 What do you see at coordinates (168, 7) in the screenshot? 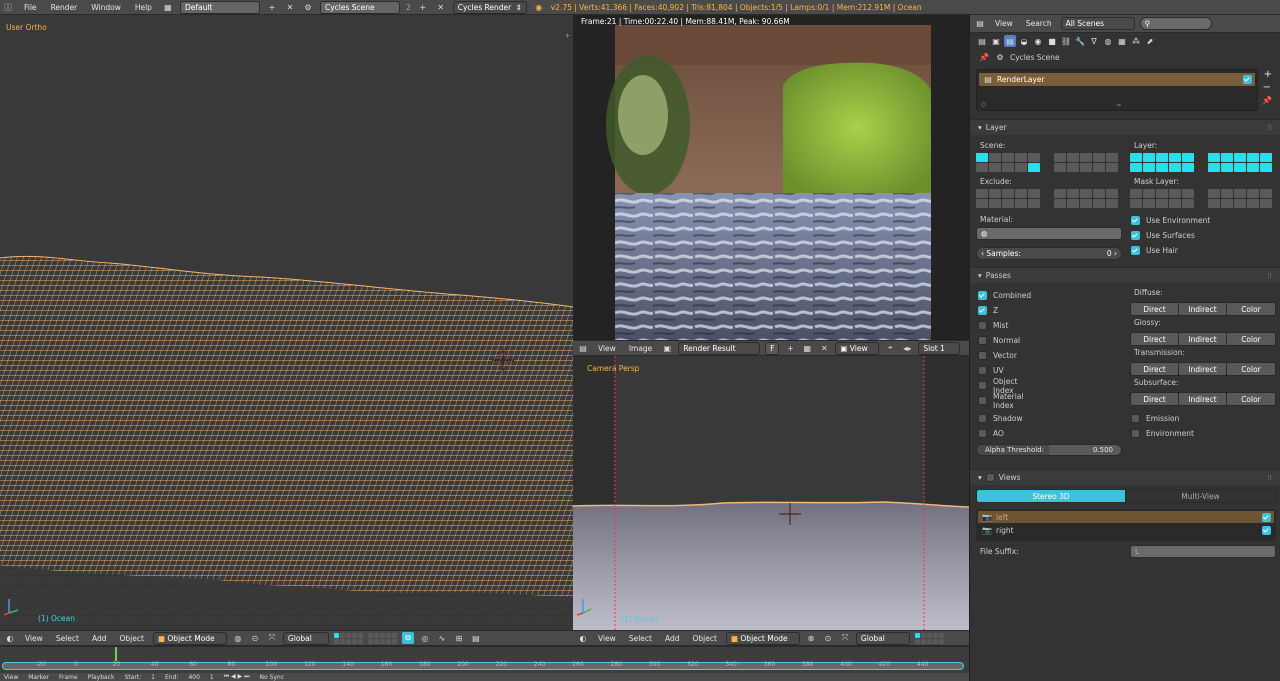
I see `layout-grid-icon: ▦` at bounding box center [168, 7].